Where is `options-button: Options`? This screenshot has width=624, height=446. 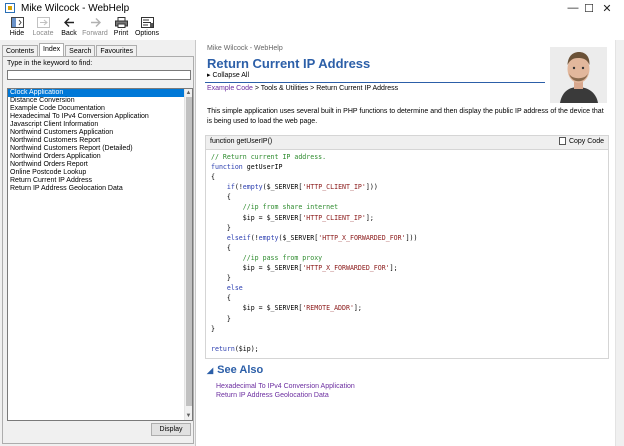
options-button: Options is located at coordinates (147, 28).